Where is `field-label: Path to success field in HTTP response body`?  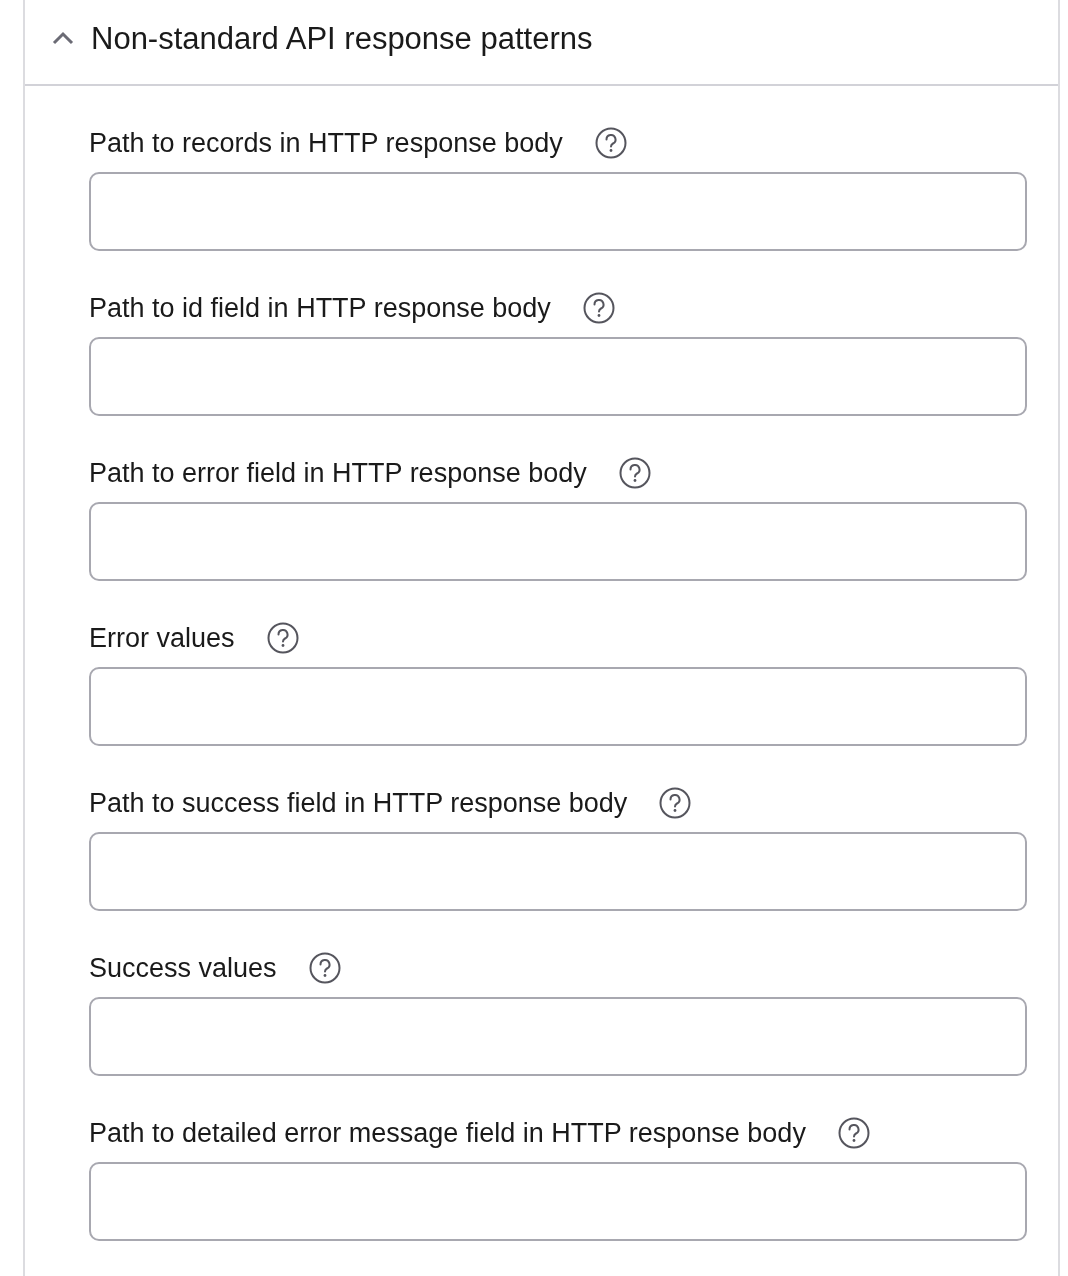 field-label: Path to success field in HTTP response body is located at coordinates (358, 803).